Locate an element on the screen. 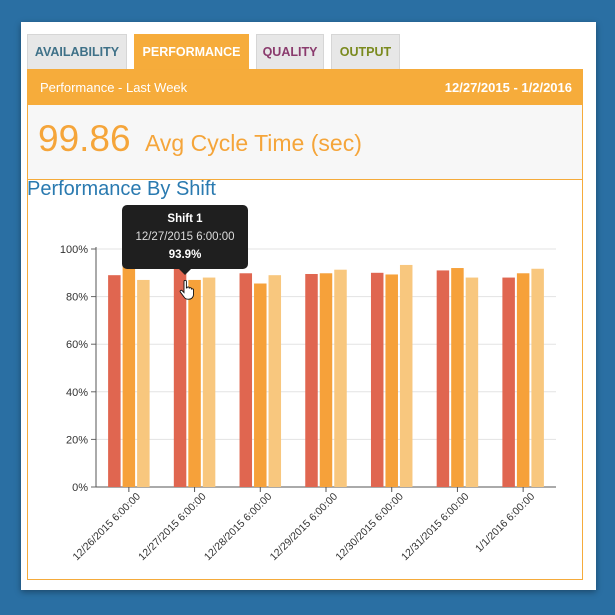  x-tick-label: 12/26/2015 6:00:00 is located at coordinates (106, 527).